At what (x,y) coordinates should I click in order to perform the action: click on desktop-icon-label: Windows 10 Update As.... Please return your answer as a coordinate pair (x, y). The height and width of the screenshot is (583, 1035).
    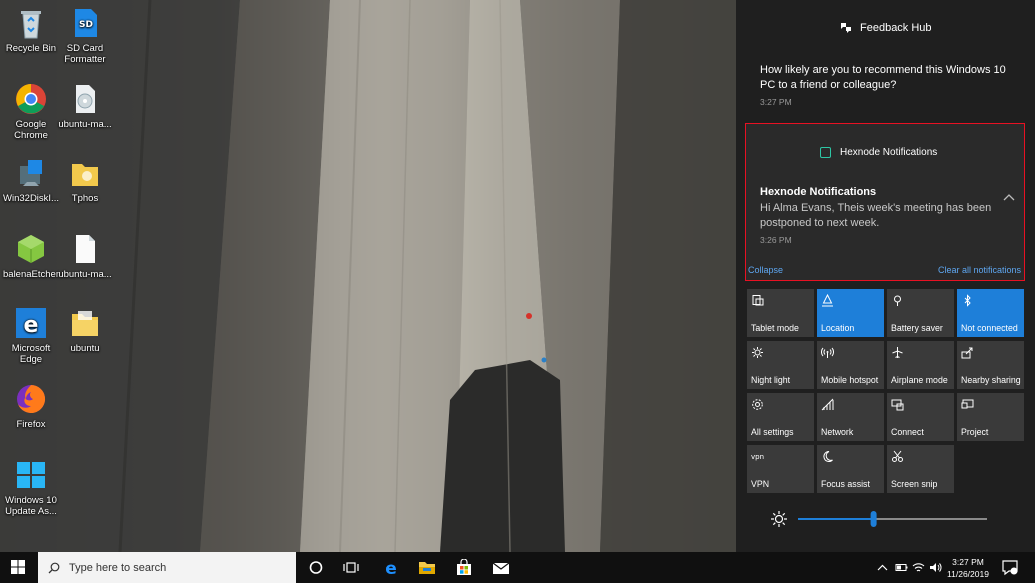
    Looking at the image, I should click on (31, 506).